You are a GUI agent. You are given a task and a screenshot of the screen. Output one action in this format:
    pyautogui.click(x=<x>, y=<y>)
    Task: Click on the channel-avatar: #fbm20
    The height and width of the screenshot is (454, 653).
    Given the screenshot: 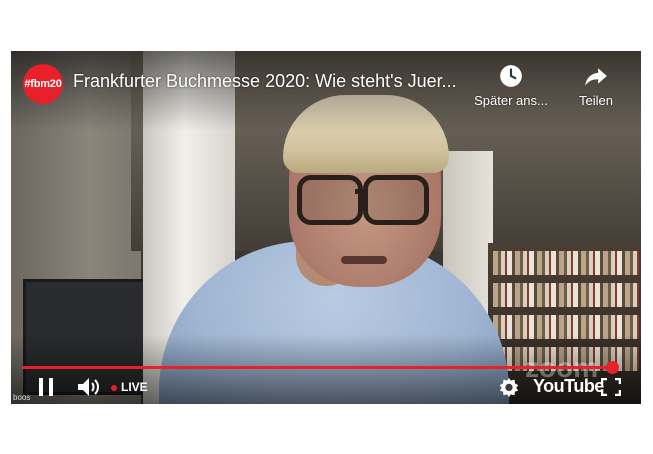 What is the action you would take?
    pyautogui.click(x=43, y=84)
    